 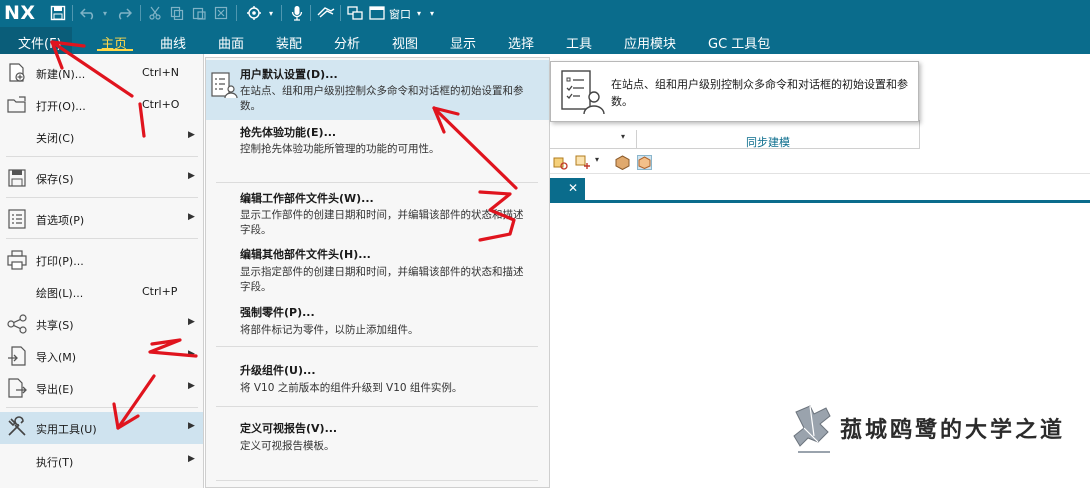 I want to click on microphone-icon, so click(x=297, y=13).